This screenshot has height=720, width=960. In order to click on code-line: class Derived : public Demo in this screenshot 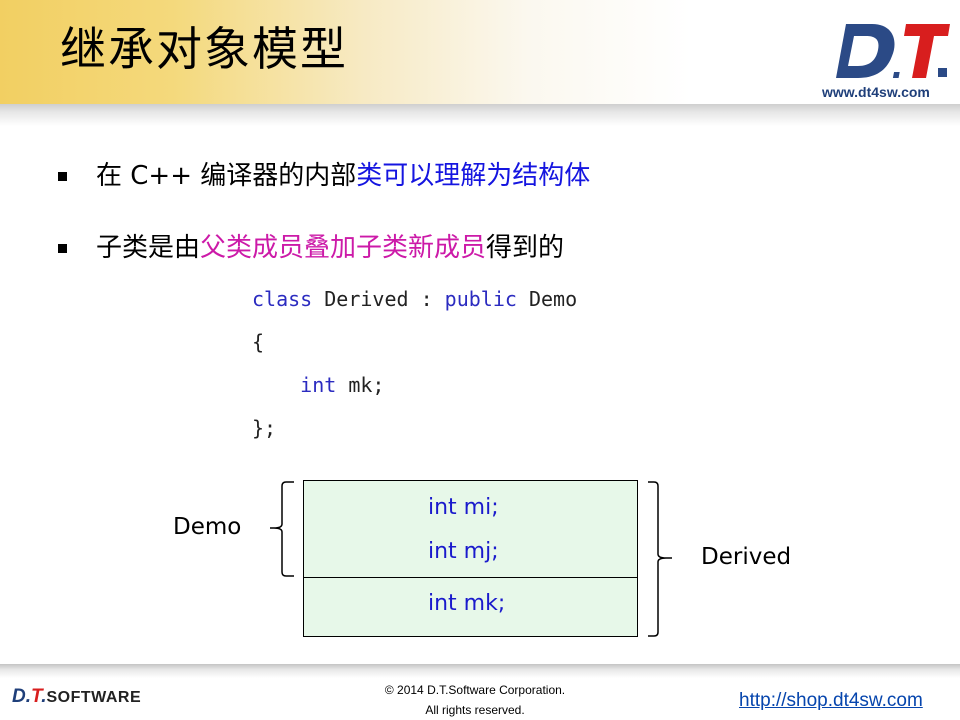, I will do `click(414, 303)`.